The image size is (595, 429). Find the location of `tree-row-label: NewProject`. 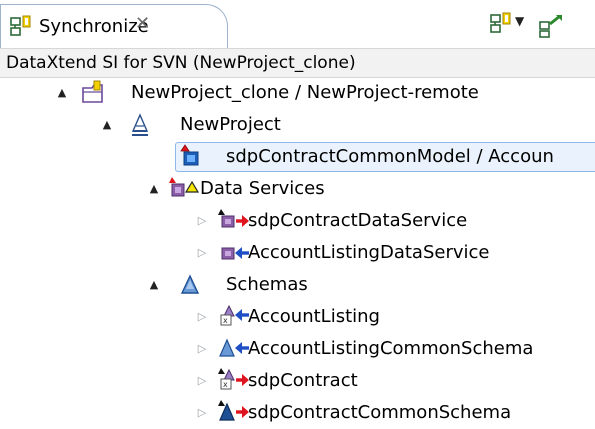

tree-row-label: NewProject is located at coordinates (230, 124).